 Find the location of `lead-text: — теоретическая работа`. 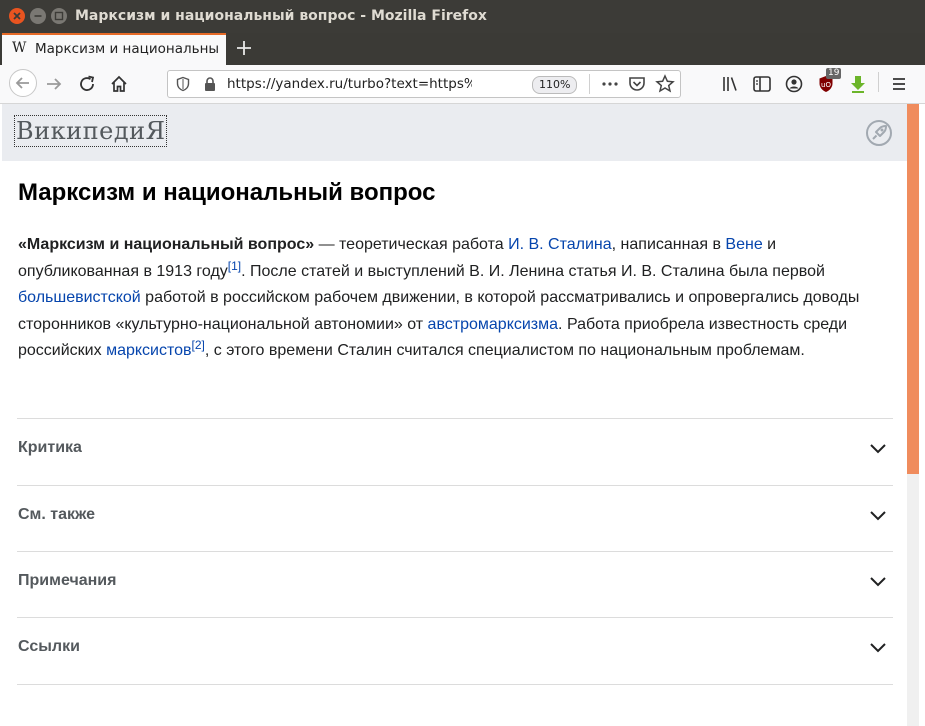

lead-text: — теоретическая работа is located at coordinates (411, 244).